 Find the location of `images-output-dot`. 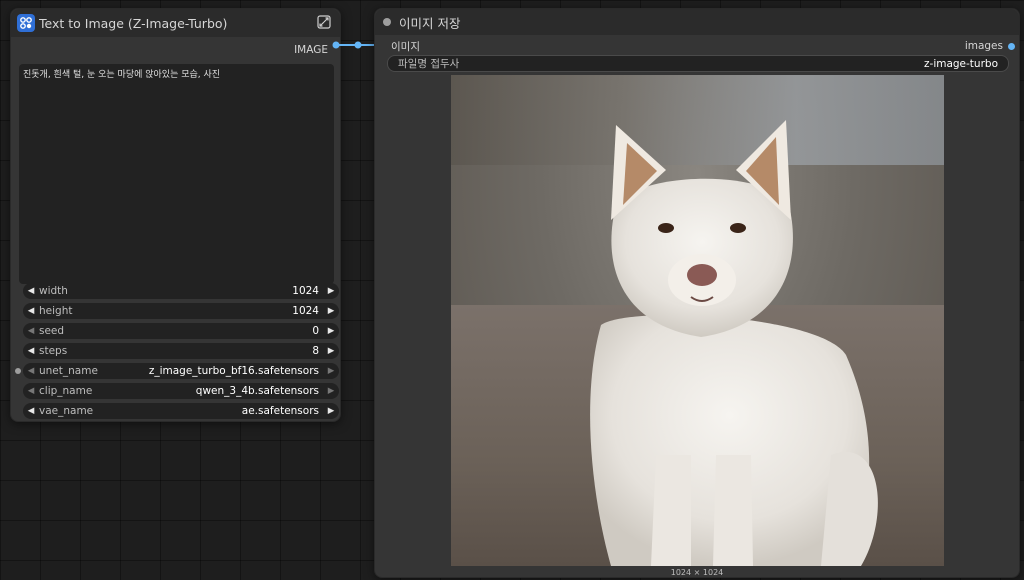

images-output-dot is located at coordinates (1011, 46).